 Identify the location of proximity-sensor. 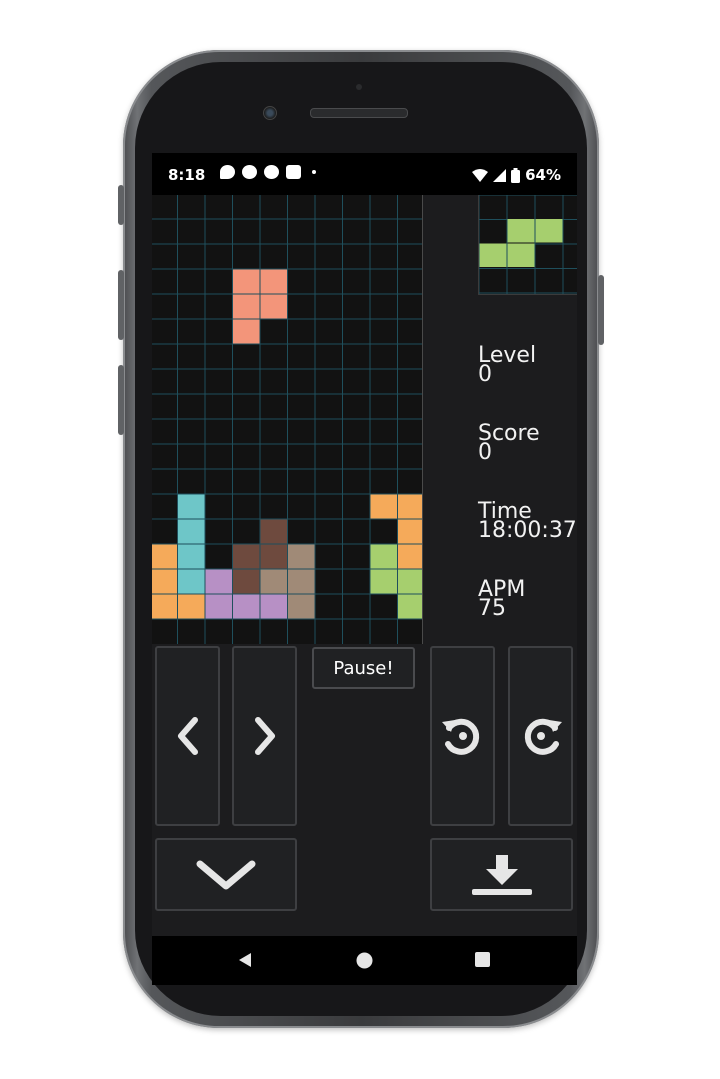
(359, 87).